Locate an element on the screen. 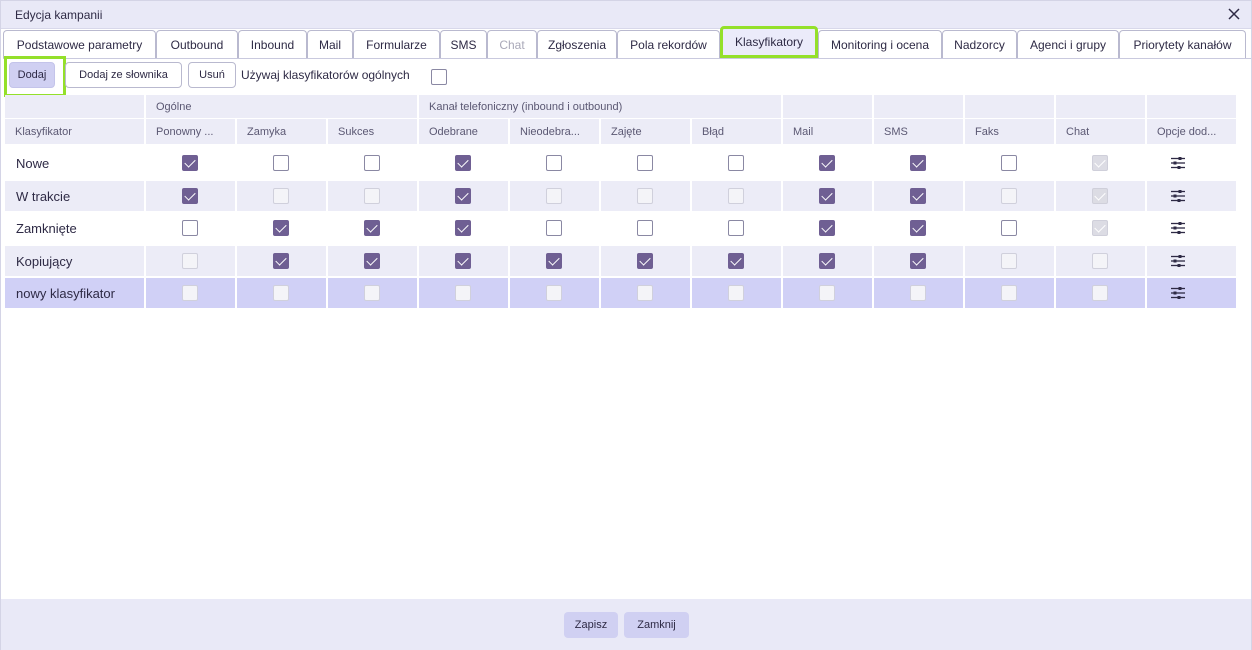 Image resolution: width=1252 pixels, height=650 pixels. close-button: Zamknij is located at coordinates (656, 625).